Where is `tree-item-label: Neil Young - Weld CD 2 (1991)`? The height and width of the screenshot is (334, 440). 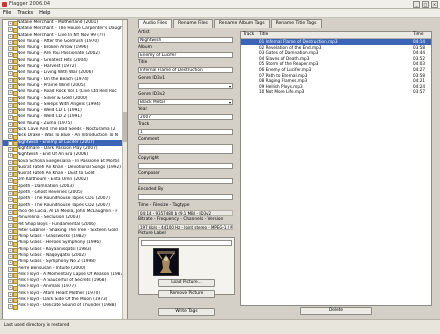
tree-item-label: Neil Young - Weld CD 2 (1991) is located at coordinates (49, 117).